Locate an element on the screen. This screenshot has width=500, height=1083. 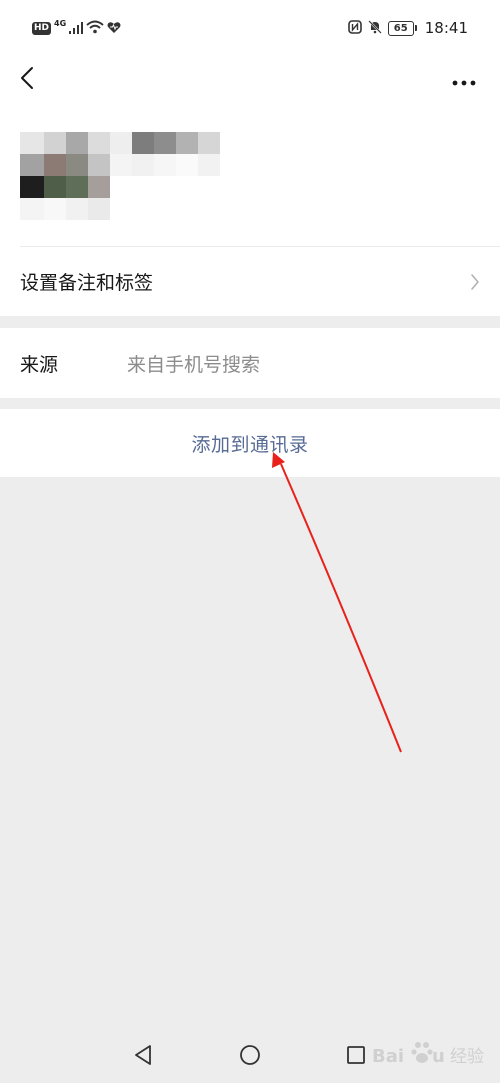
chevron-right-icon is located at coordinates (475, 281).